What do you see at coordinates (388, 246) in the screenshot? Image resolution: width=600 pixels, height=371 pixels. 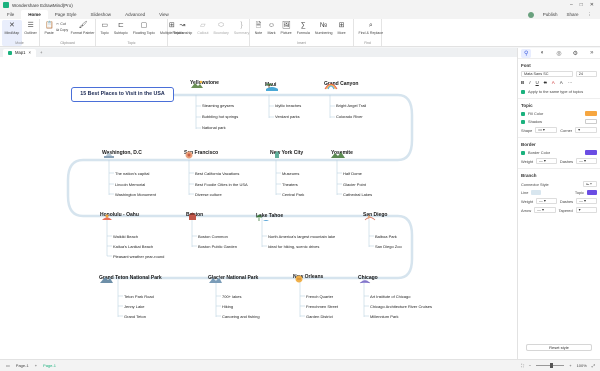 I see `subtopic: San Diego Zoo` at bounding box center [388, 246].